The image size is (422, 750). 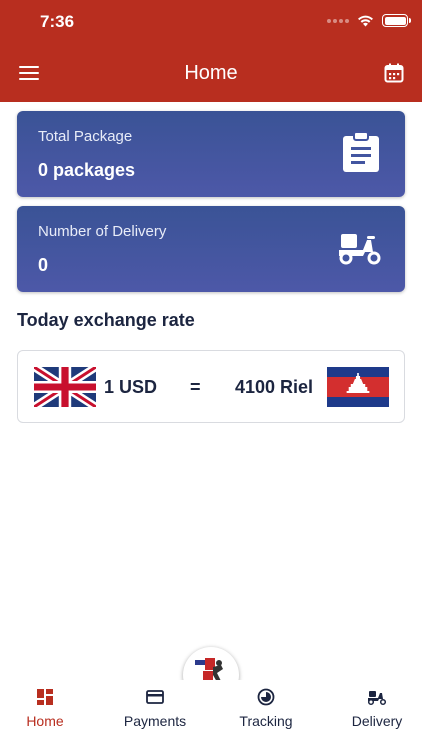 I want to click on uk-flag-icon, so click(x=65, y=387).